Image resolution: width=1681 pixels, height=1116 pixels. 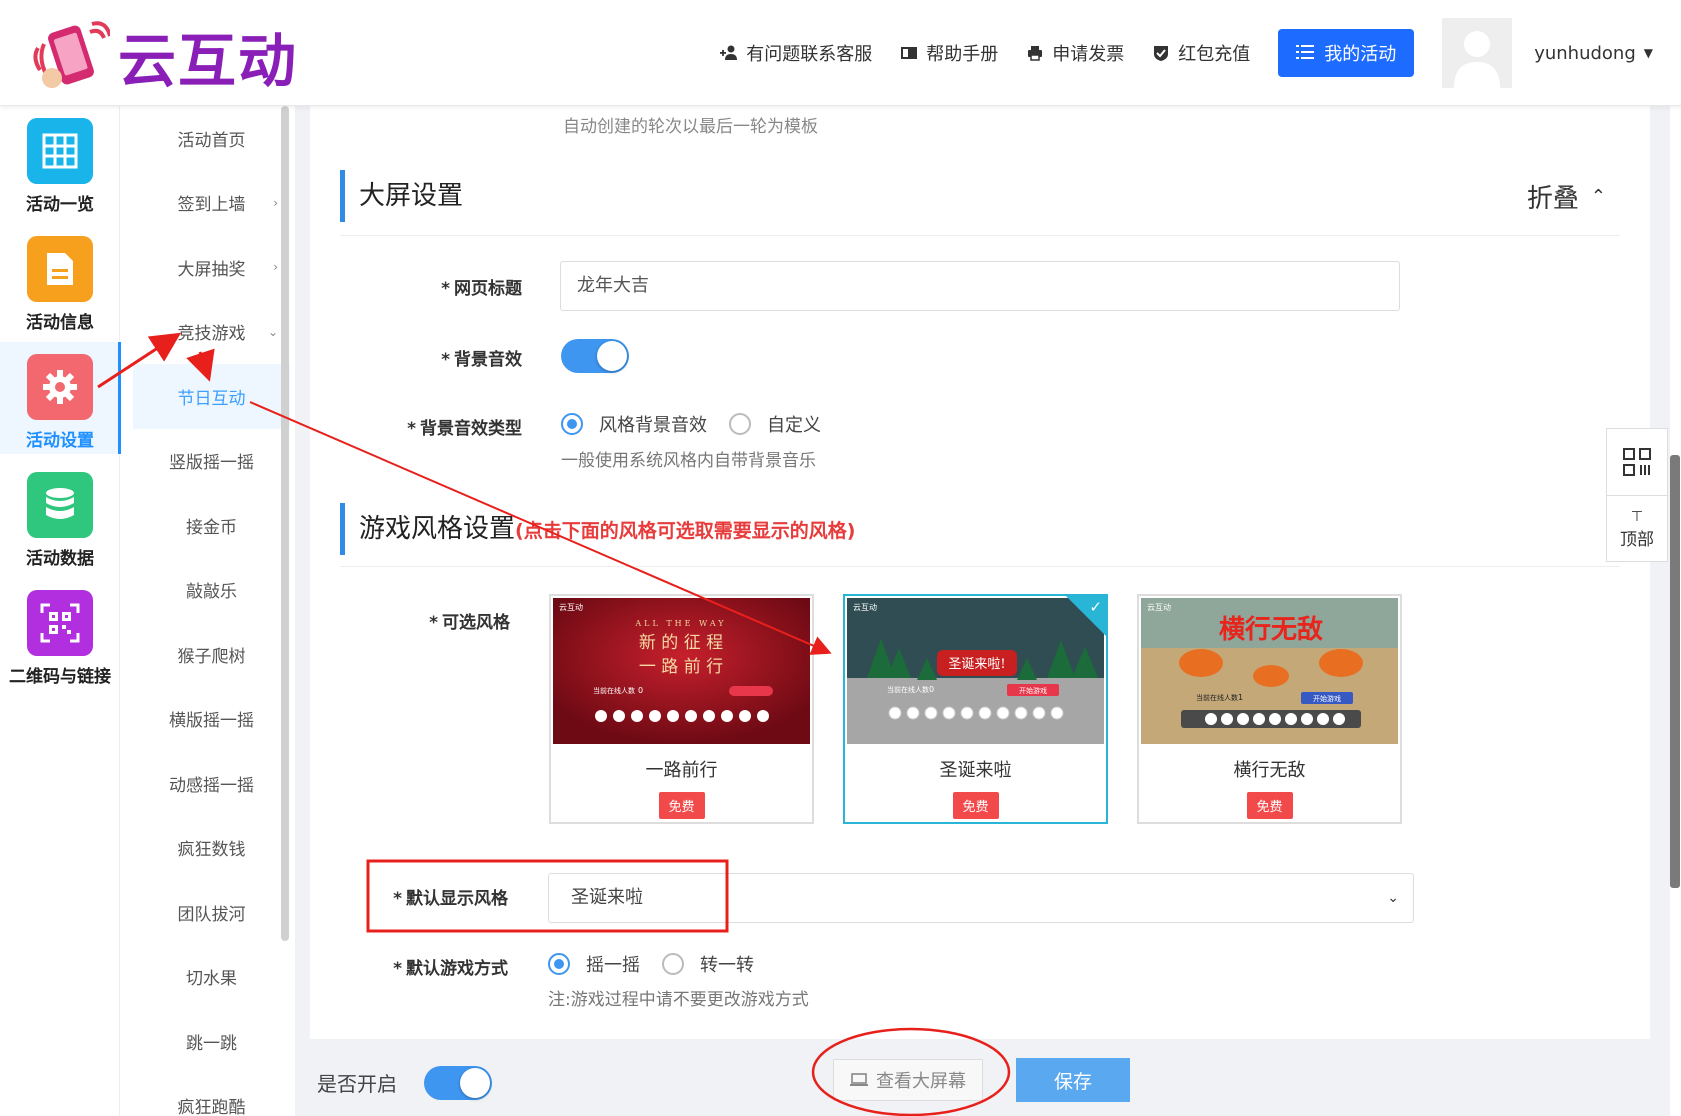 What do you see at coordinates (975, 770) in the screenshot?
I see `style-name: 圣诞来啦` at bounding box center [975, 770].